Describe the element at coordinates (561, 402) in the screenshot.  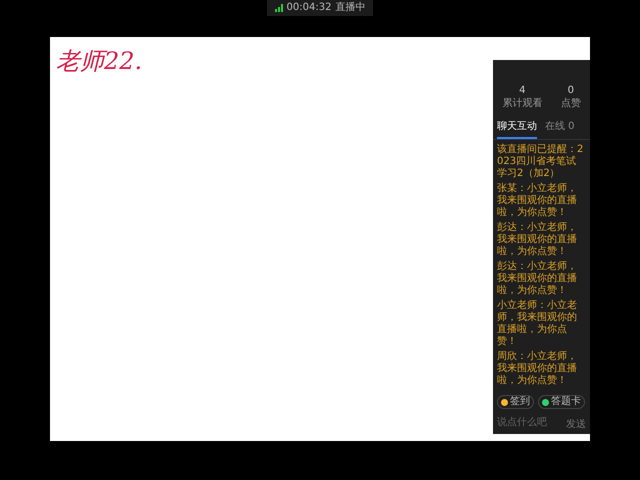
I see `action-button: 答题卡` at that location.